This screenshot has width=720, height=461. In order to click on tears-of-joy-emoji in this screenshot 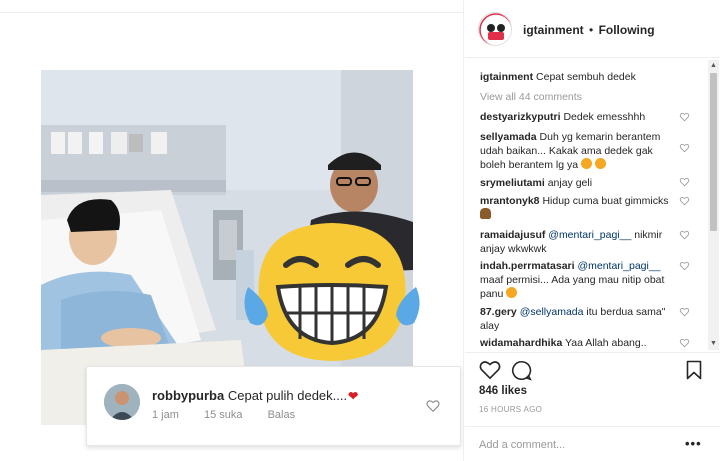, I will do `click(332, 292)`.